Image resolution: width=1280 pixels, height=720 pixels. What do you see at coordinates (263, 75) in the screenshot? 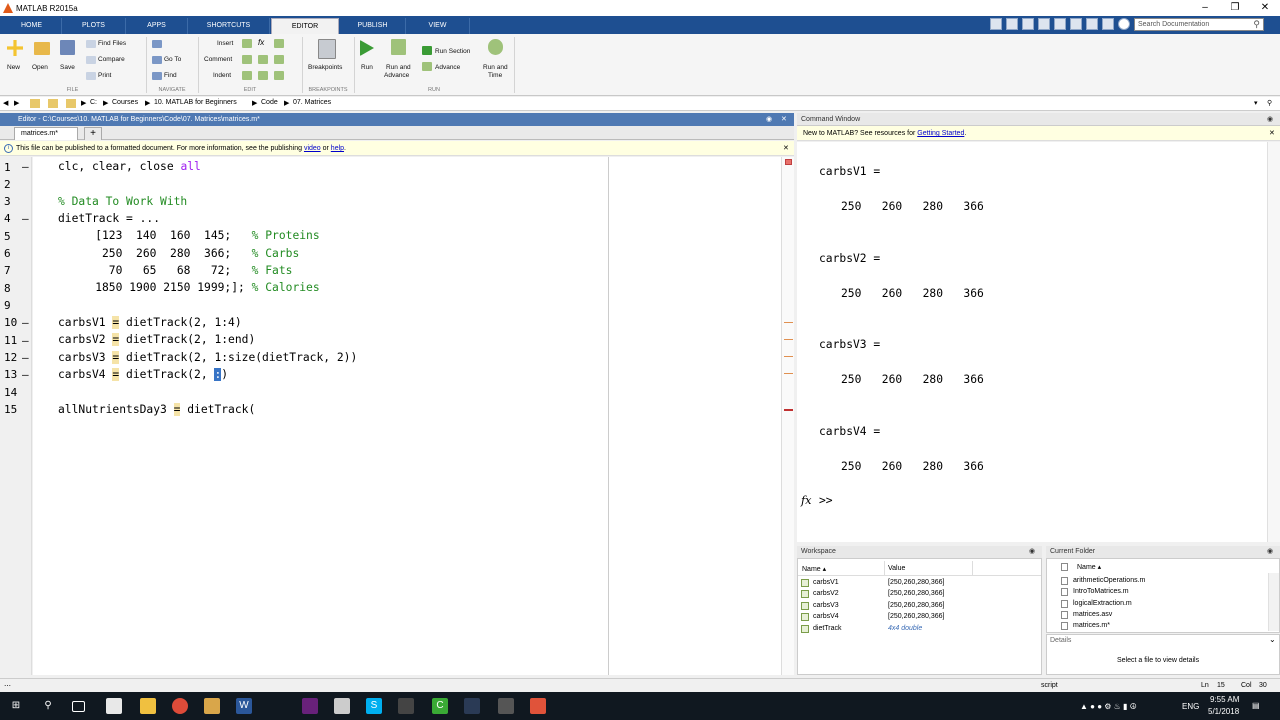
I see `increase-indent-icon` at bounding box center [263, 75].